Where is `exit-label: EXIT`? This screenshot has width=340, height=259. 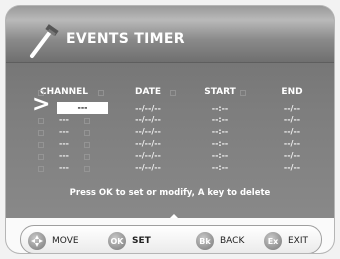
exit-label: EXIT is located at coordinates (298, 241).